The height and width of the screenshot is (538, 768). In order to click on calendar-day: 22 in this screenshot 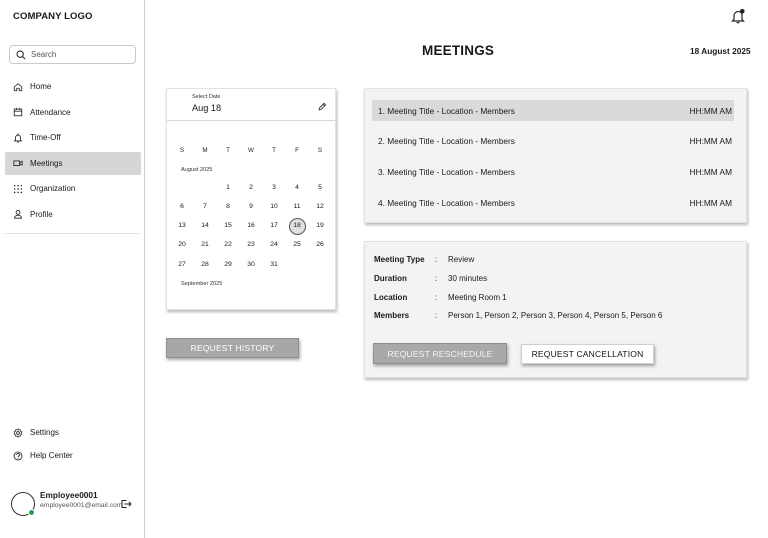, I will do `click(228, 244)`.